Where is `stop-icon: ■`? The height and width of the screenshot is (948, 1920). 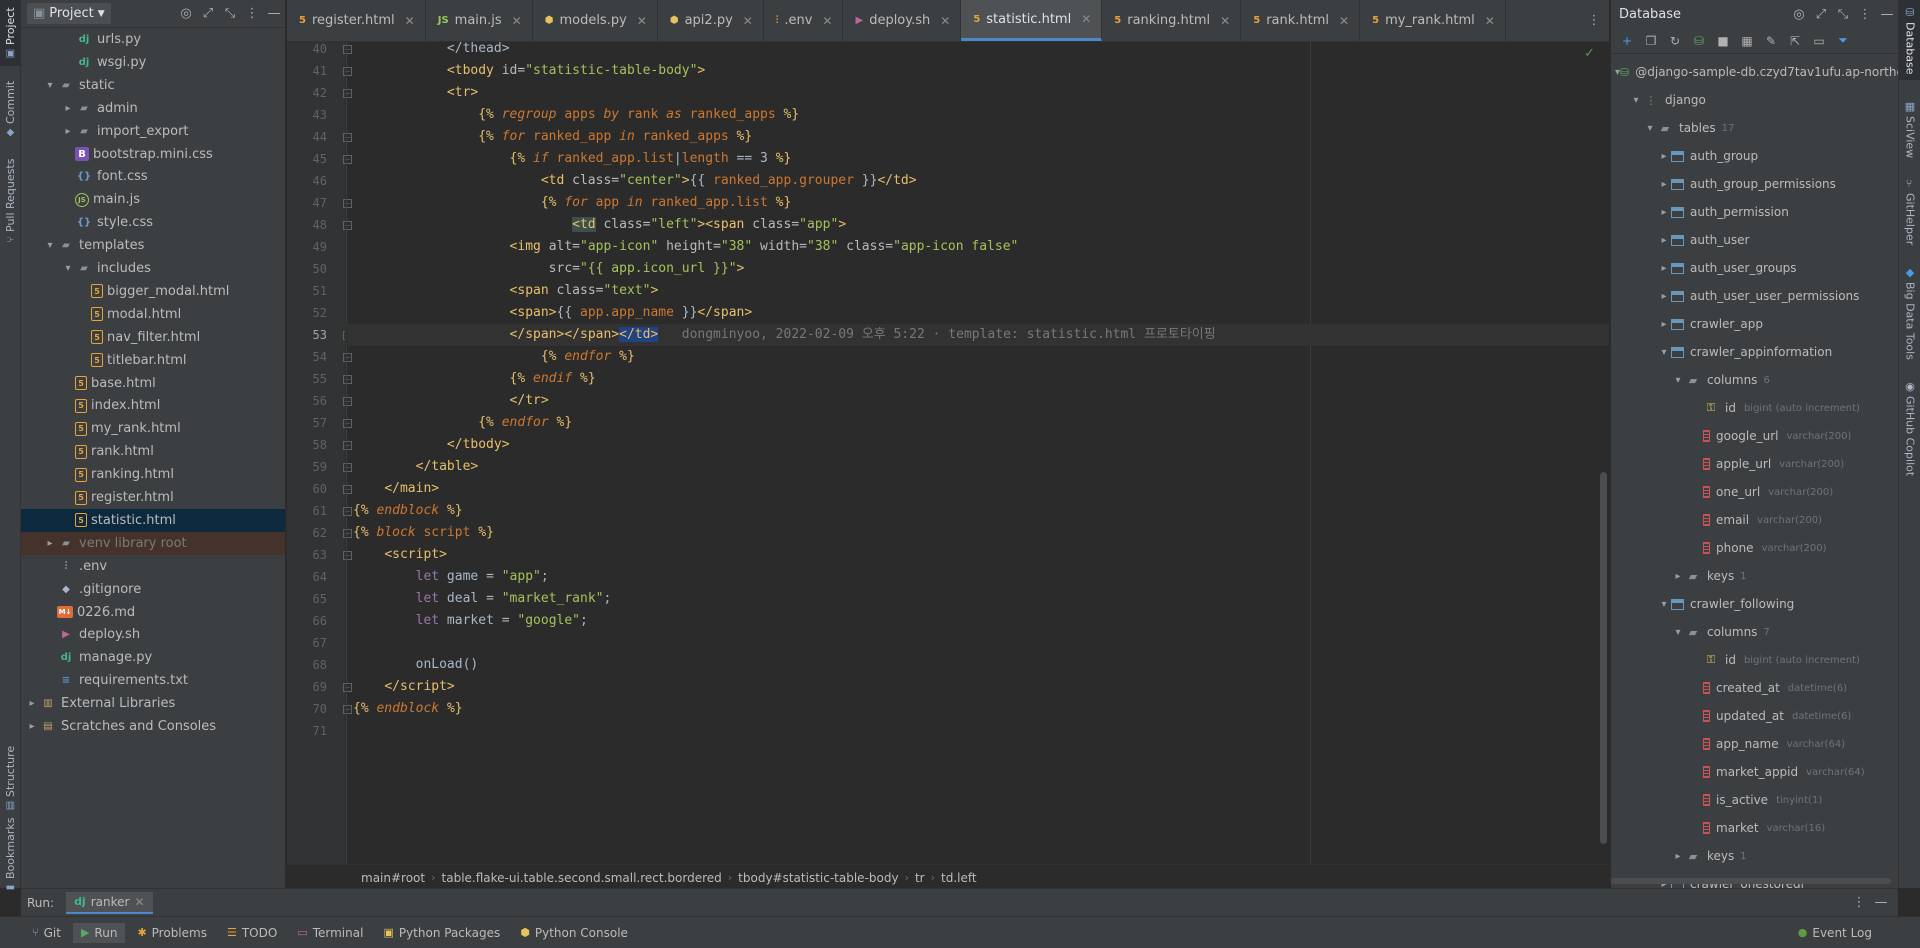
stop-icon: ■ is located at coordinates (1723, 41).